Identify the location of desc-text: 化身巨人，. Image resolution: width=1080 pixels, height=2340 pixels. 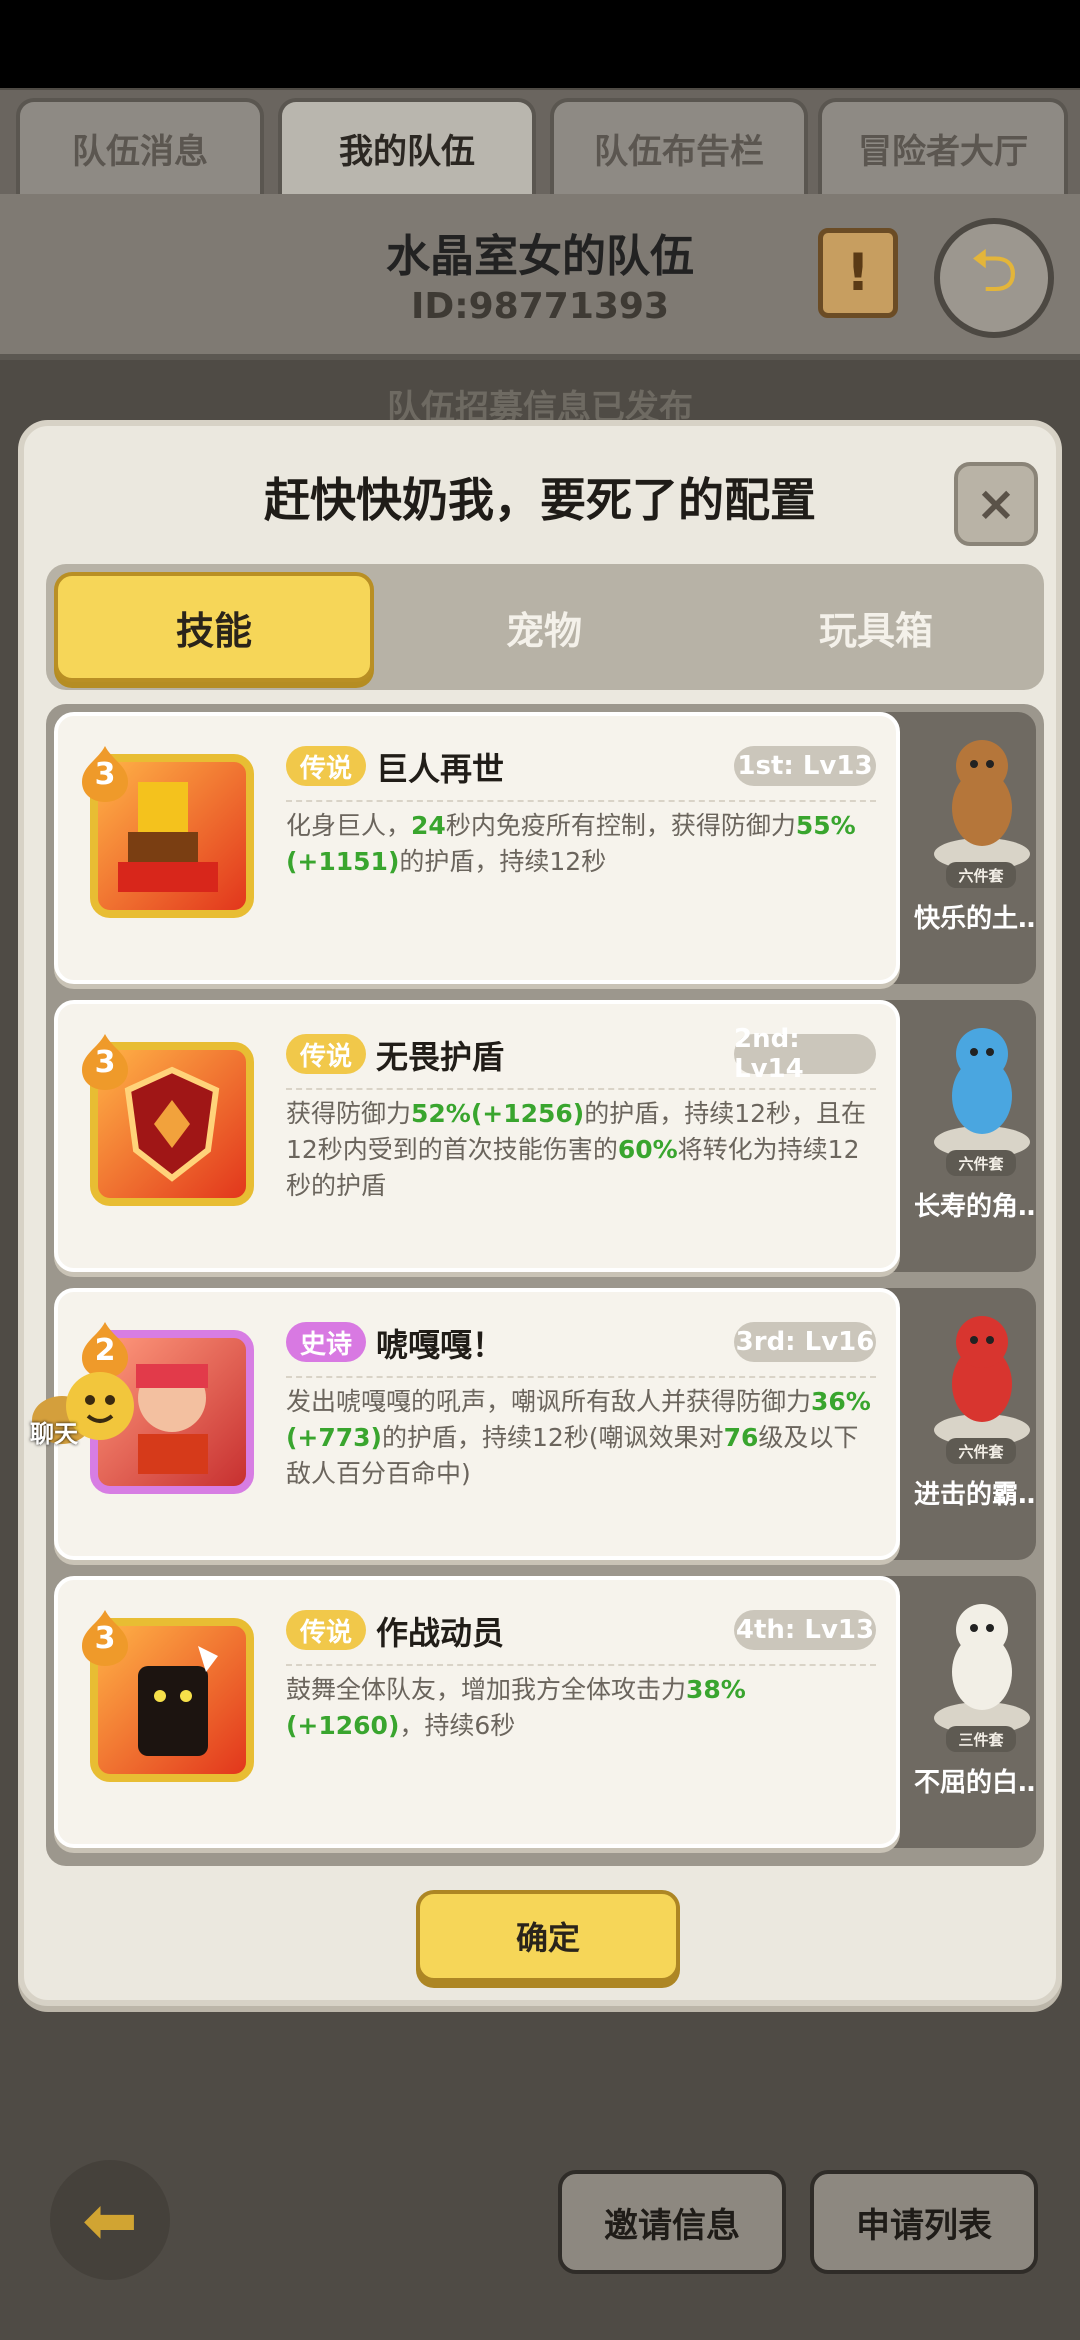
(349, 825).